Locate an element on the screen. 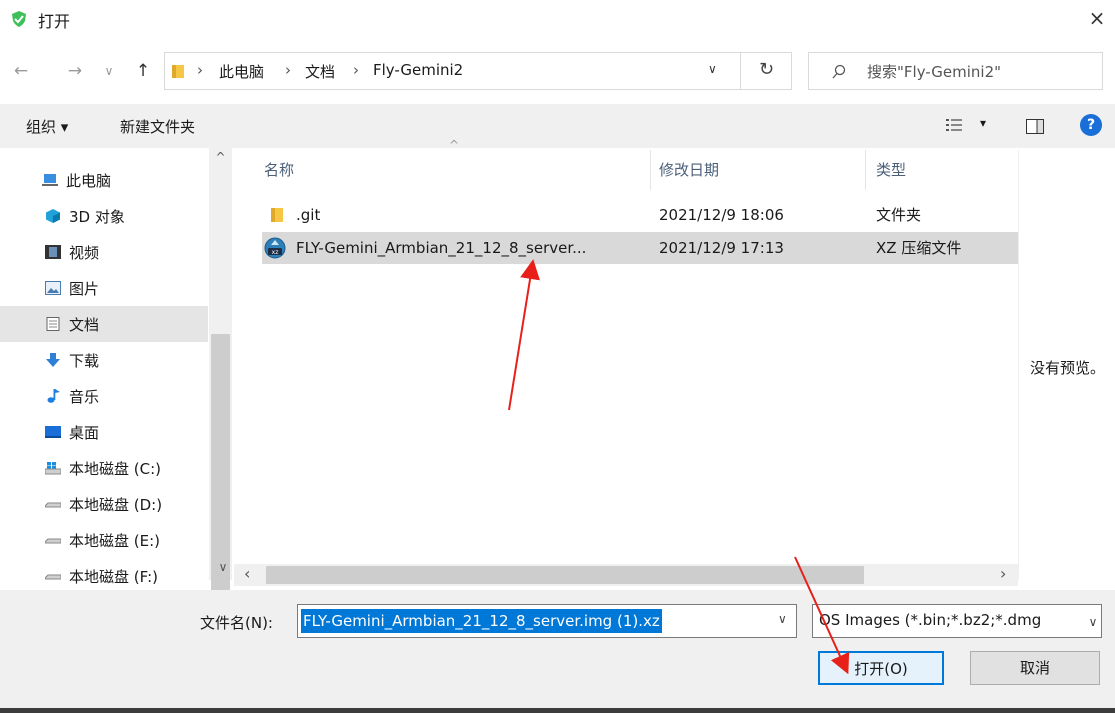 The width and height of the screenshot is (1115, 713). annotation-arrow-open-button is located at coordinates (822, 615).